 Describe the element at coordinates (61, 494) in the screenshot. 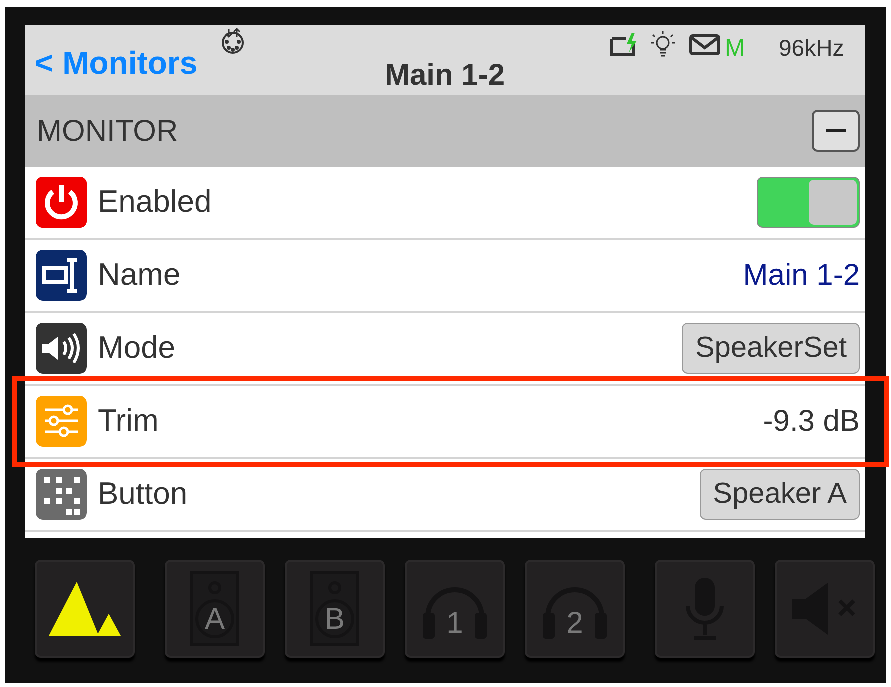

I see `grid-icon` at that location.